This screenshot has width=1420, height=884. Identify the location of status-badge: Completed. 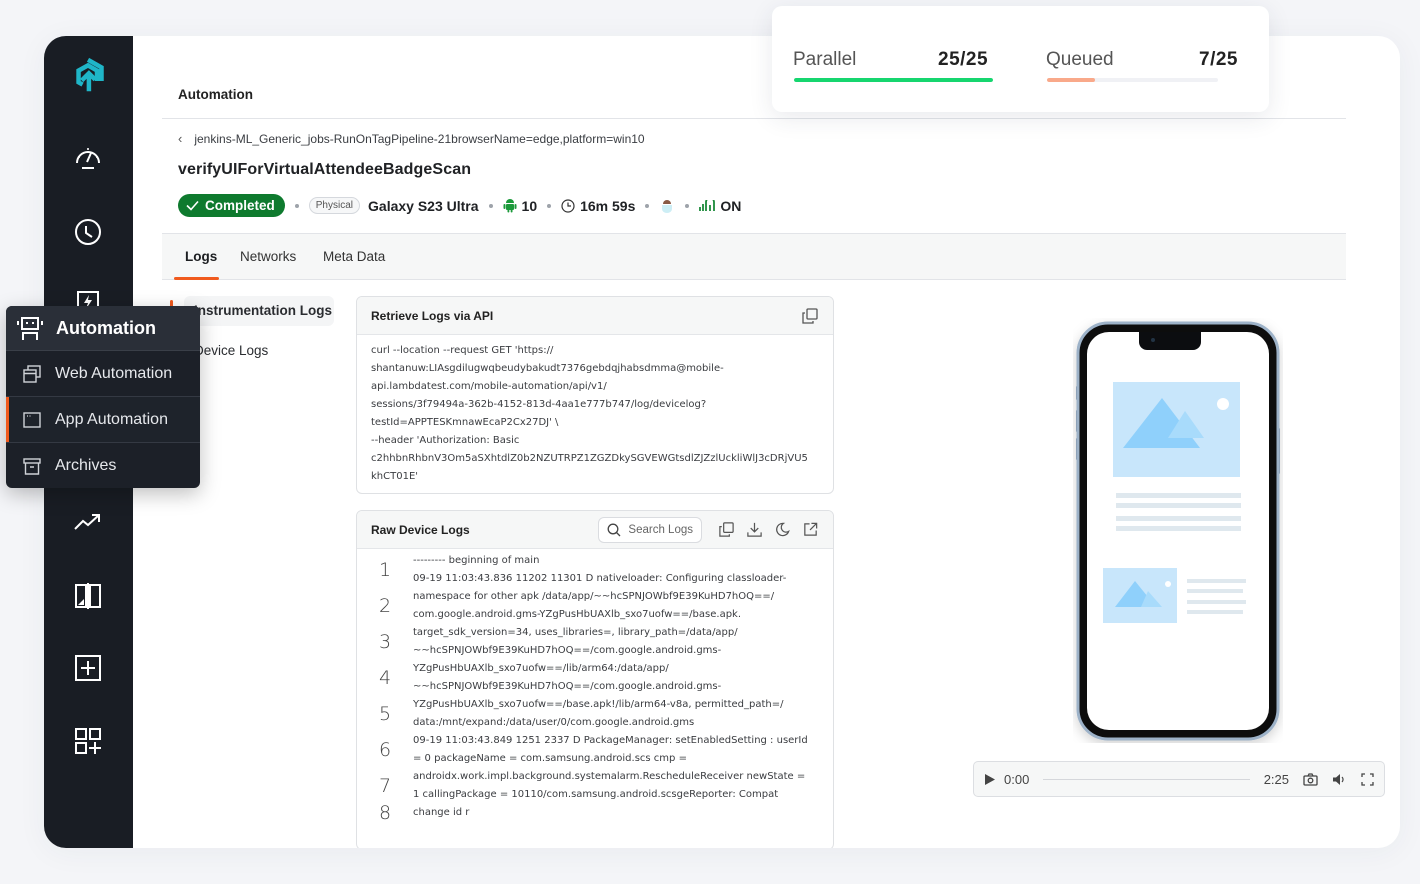
(231, 205).